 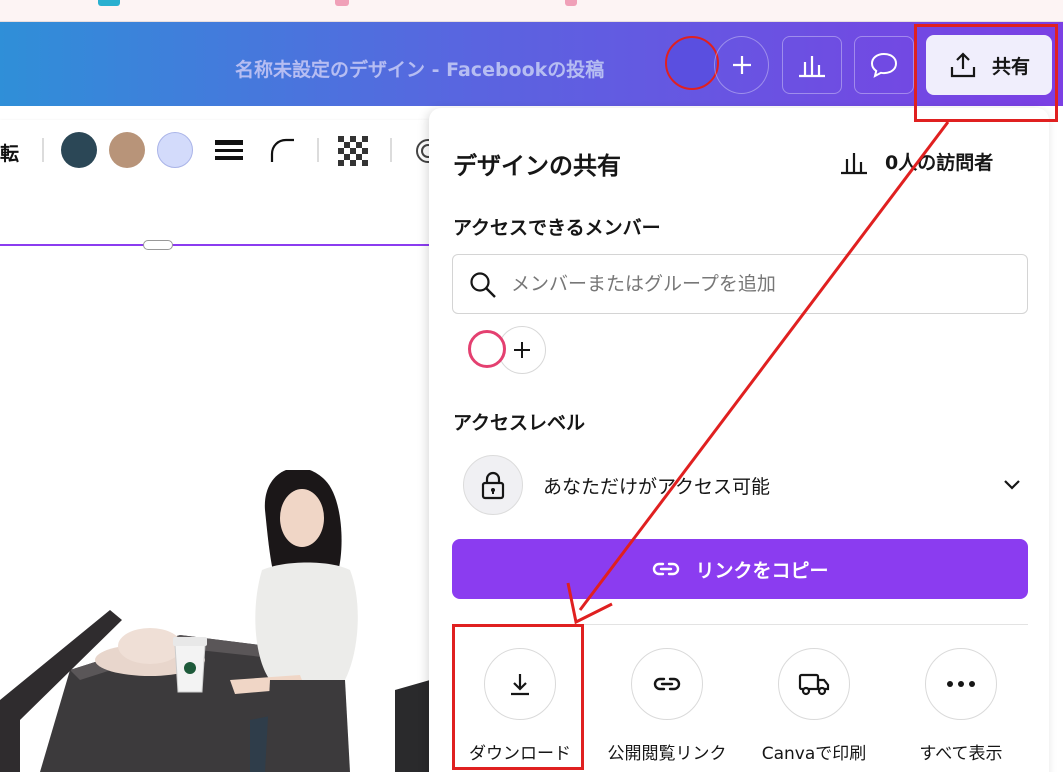 I want to click on access-level-select: あなただけがアクセス可能, so click(x=743, y=485).